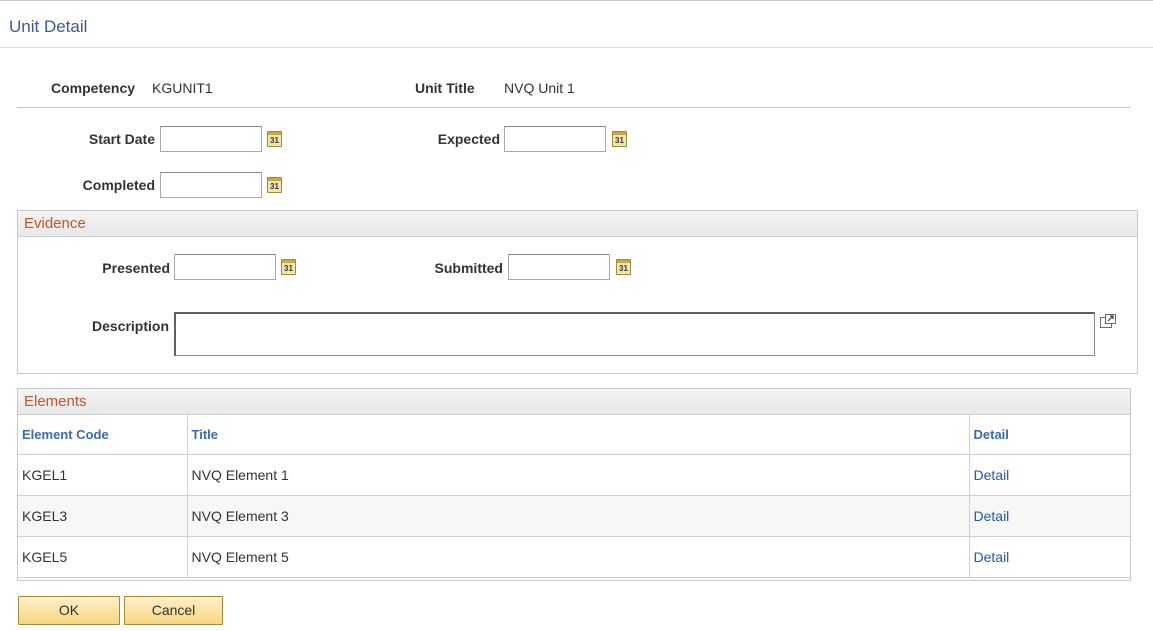 The height and width of the screenshot is (631, 1153). I want to click on evidence-header: Evidence, so click(577, 224).